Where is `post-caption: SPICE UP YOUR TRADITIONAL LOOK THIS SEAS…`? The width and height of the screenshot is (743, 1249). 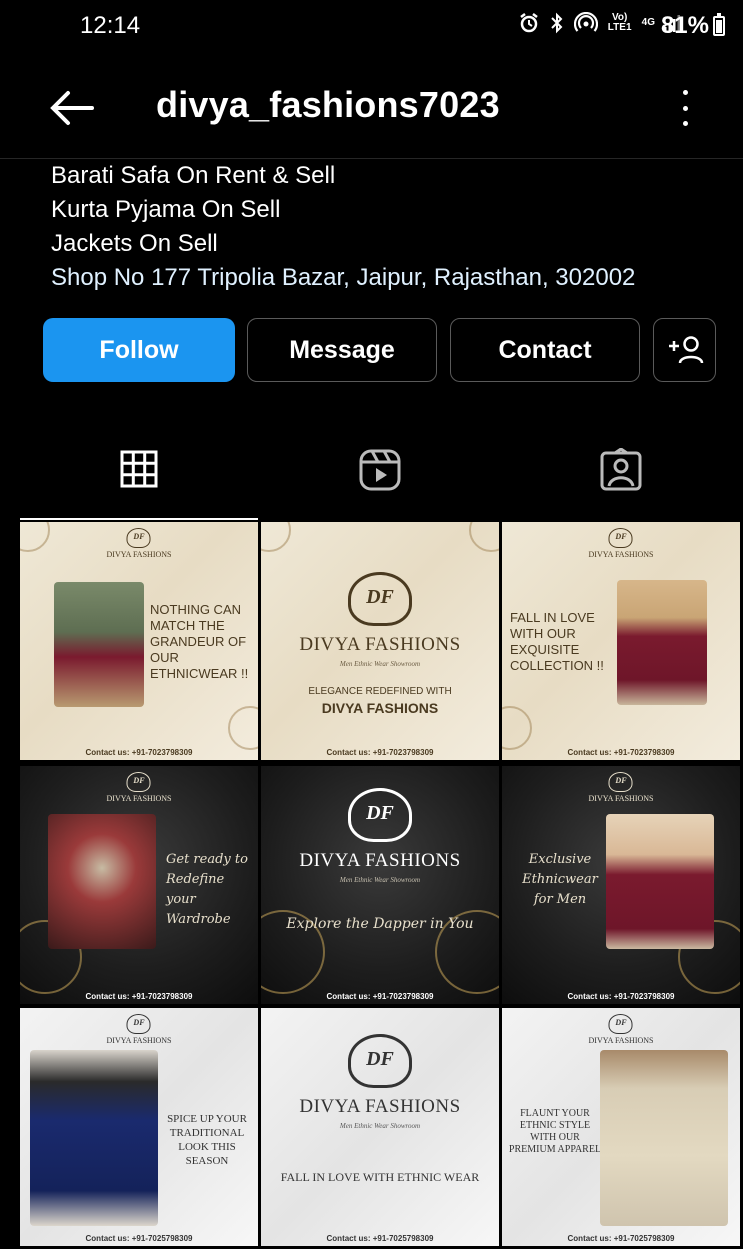
post-caption: SPICE UP YOUR TRADITIONAL LOOK THIS SEAS… is located at coordinates (207, 1140).